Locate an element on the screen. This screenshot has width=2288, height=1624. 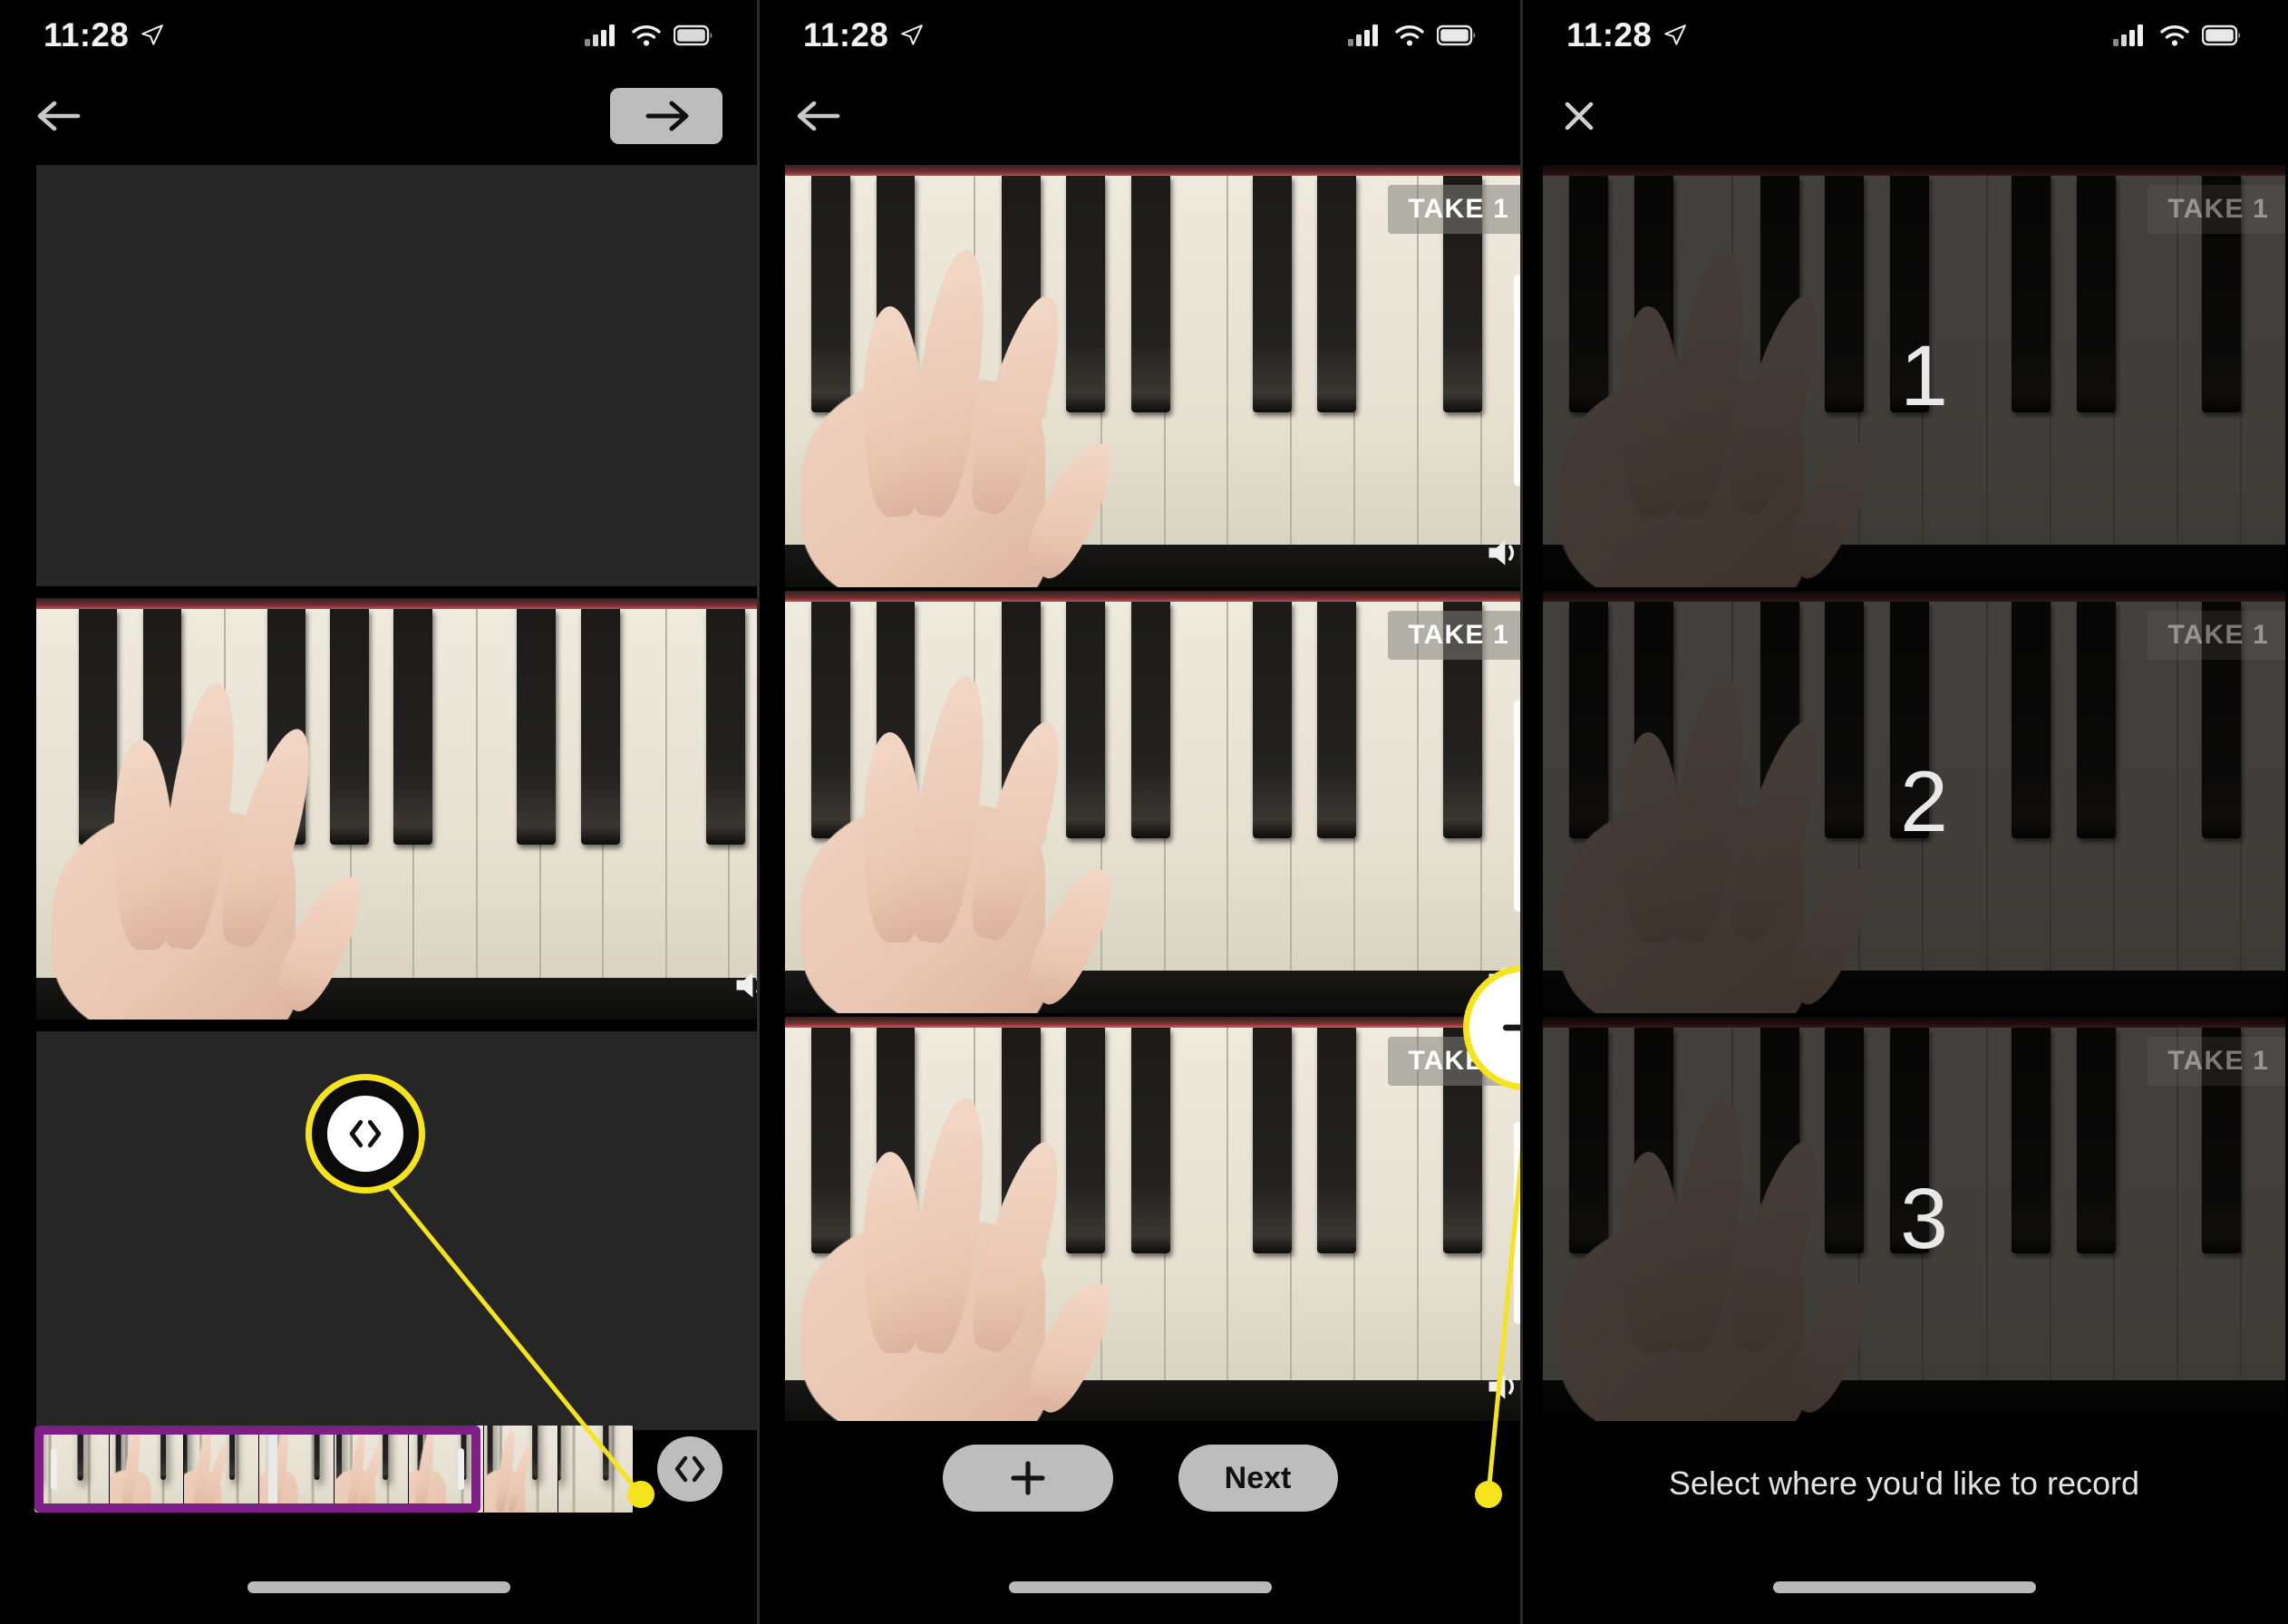
tile-placeholder-top is located at coordinates (396, 375).